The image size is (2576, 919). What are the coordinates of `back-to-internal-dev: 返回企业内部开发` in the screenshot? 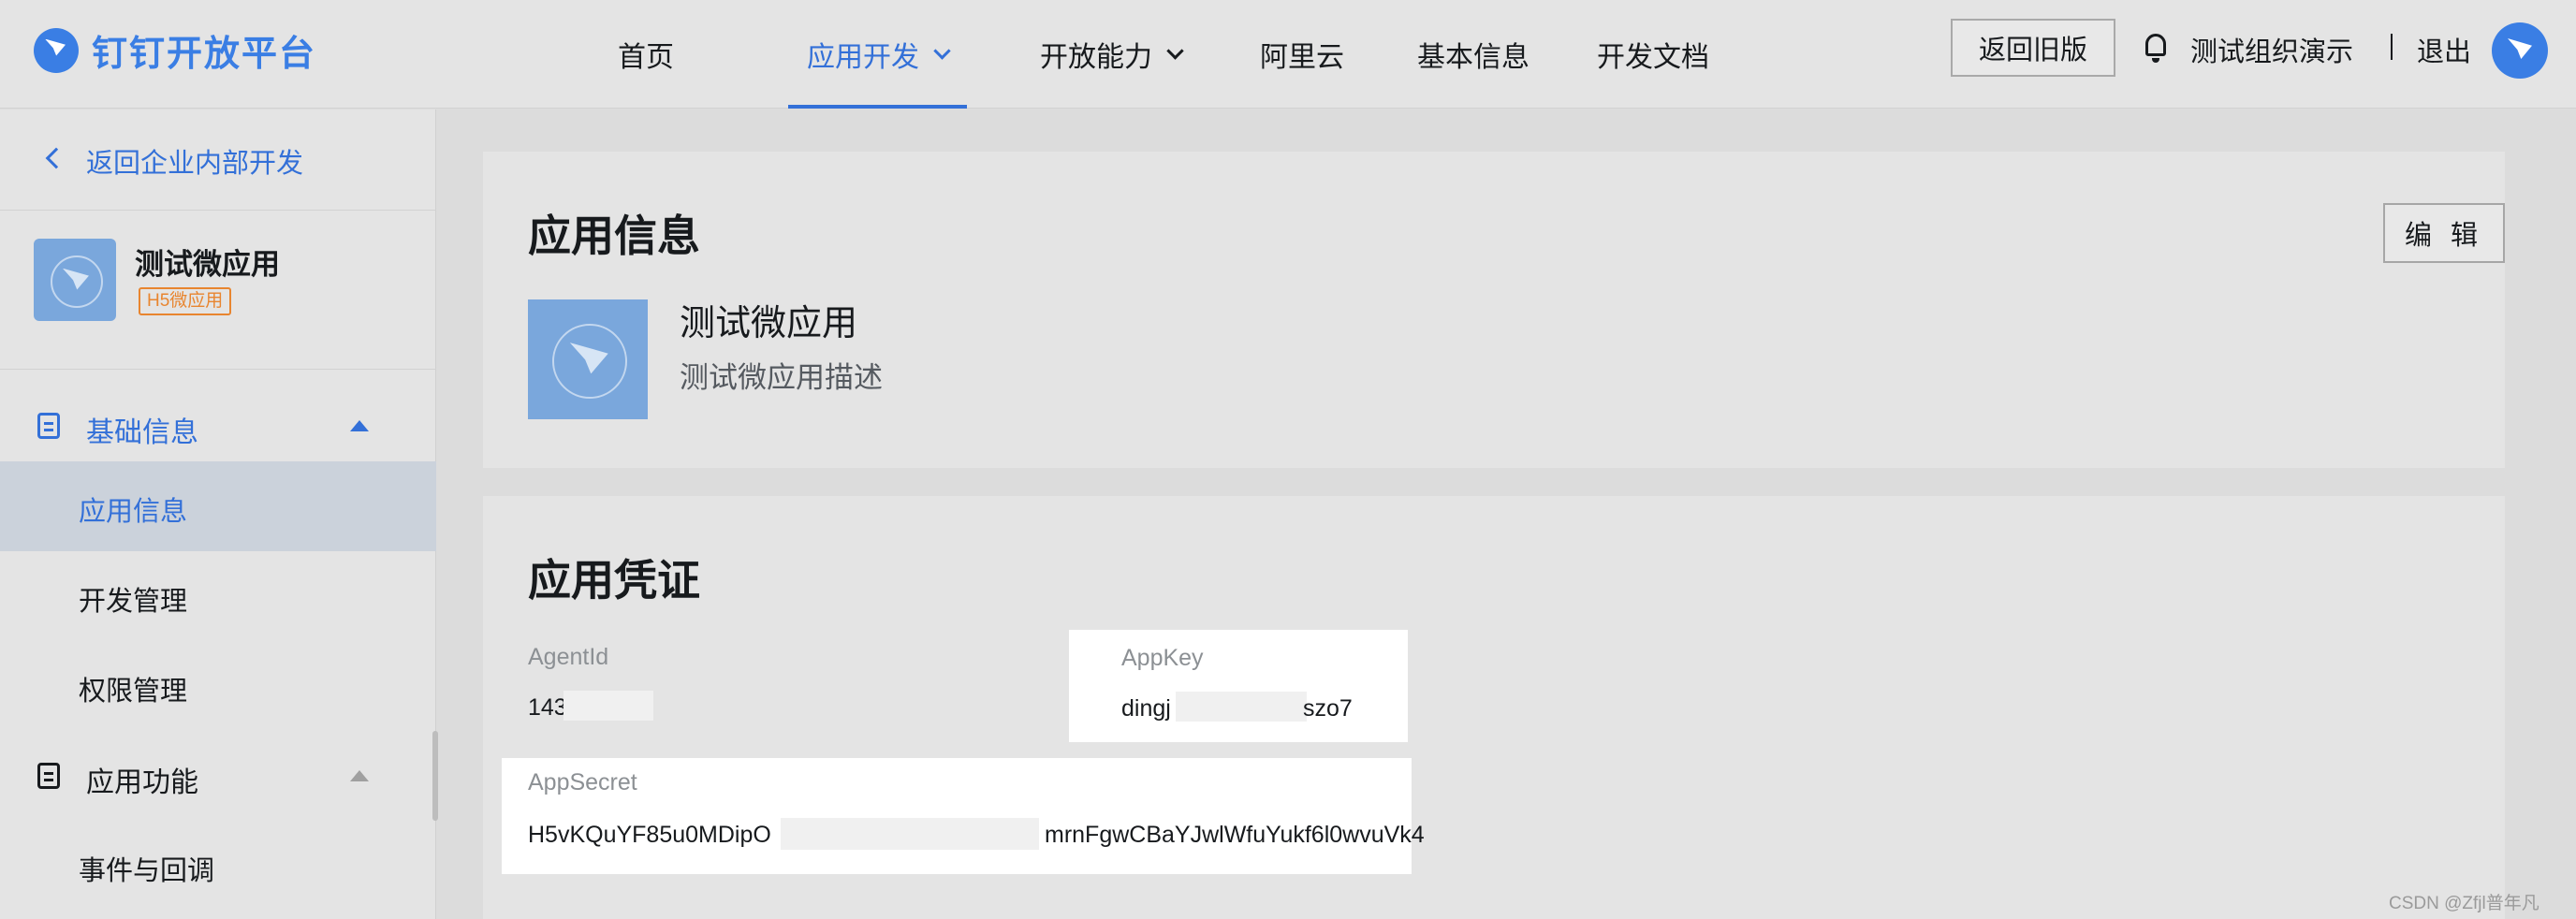 It's located at (218, 160).